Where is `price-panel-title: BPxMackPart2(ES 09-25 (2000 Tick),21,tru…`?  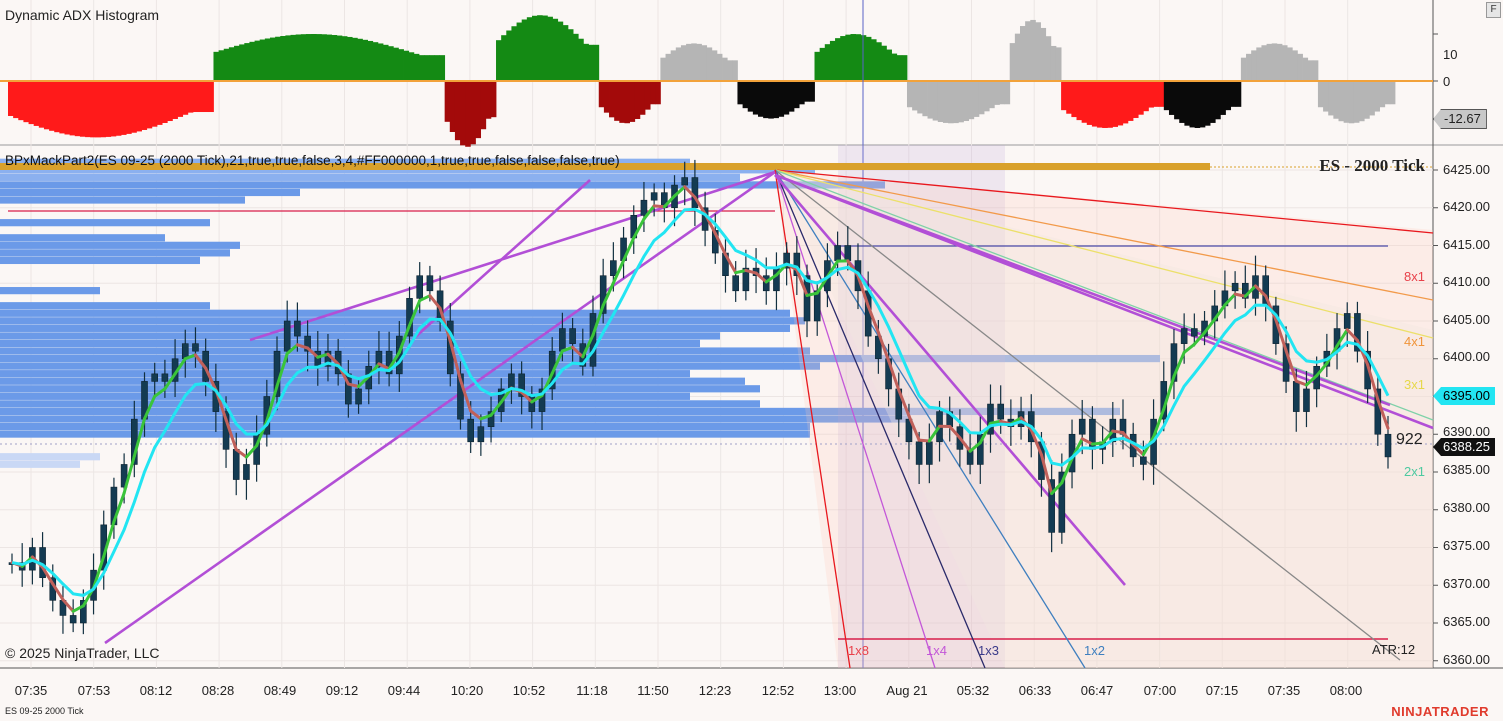
price-panel-title: BPxMackPart2(ES 09-25 (2000 Tick),21,tru… is located at coordinates (312, 160).